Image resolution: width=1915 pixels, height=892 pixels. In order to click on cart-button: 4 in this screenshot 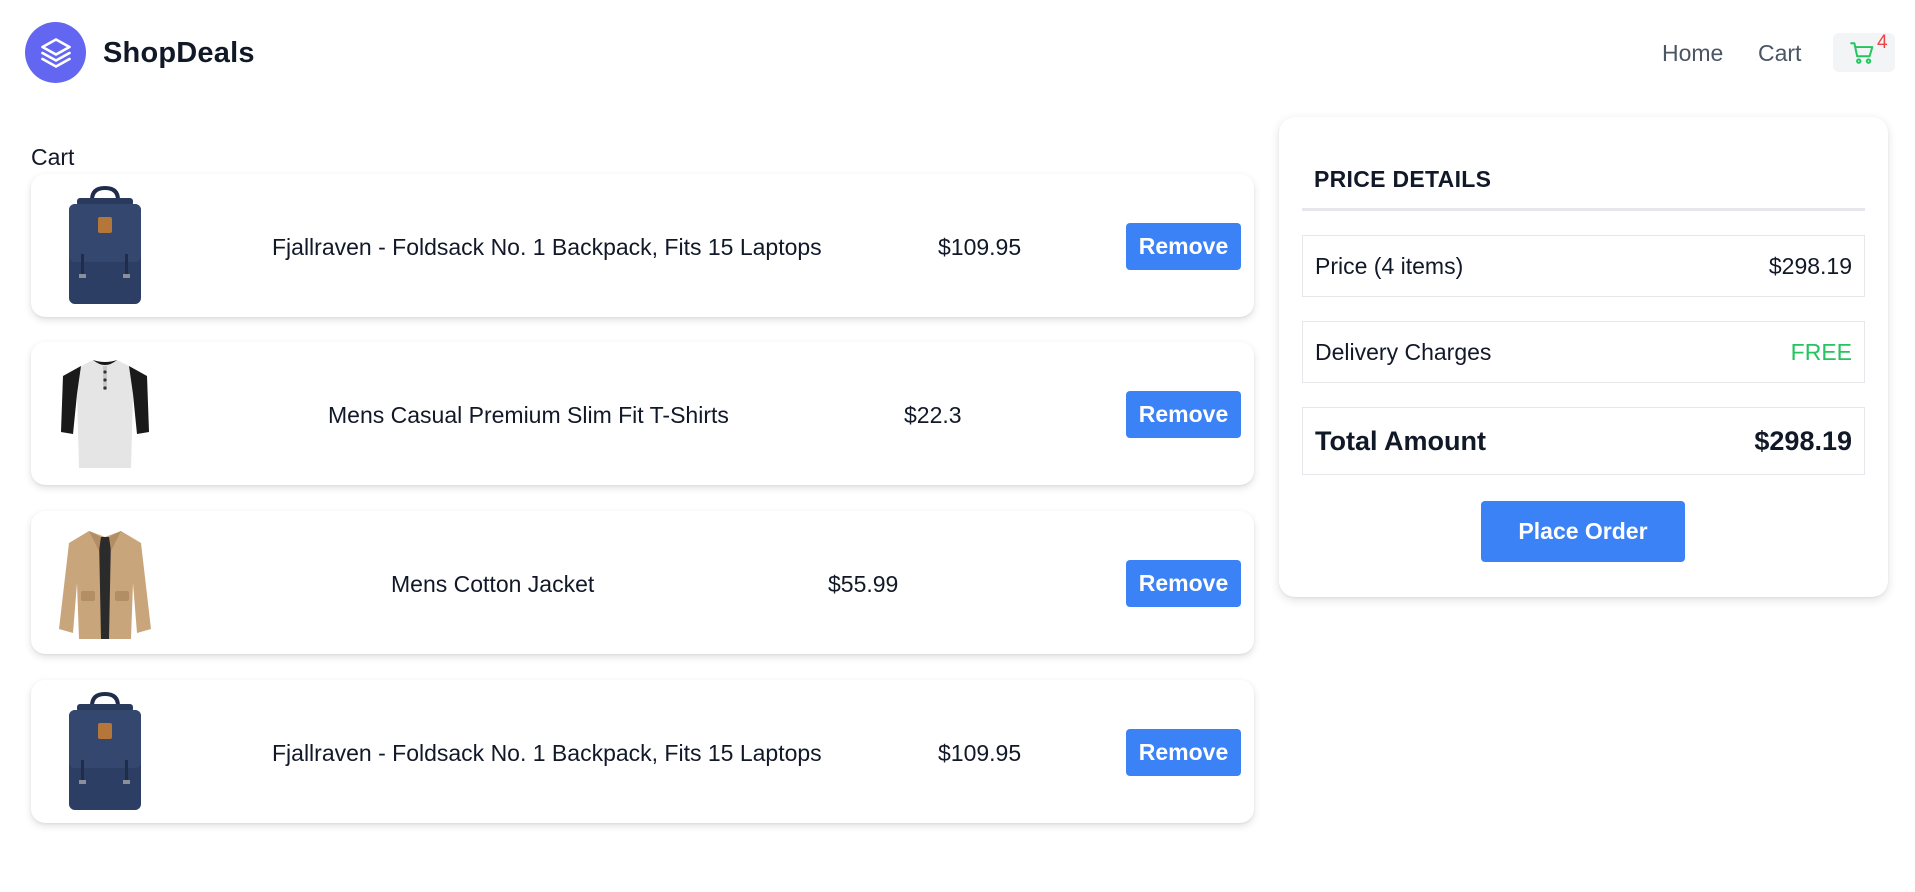, I will do `click(1864, 52)`.